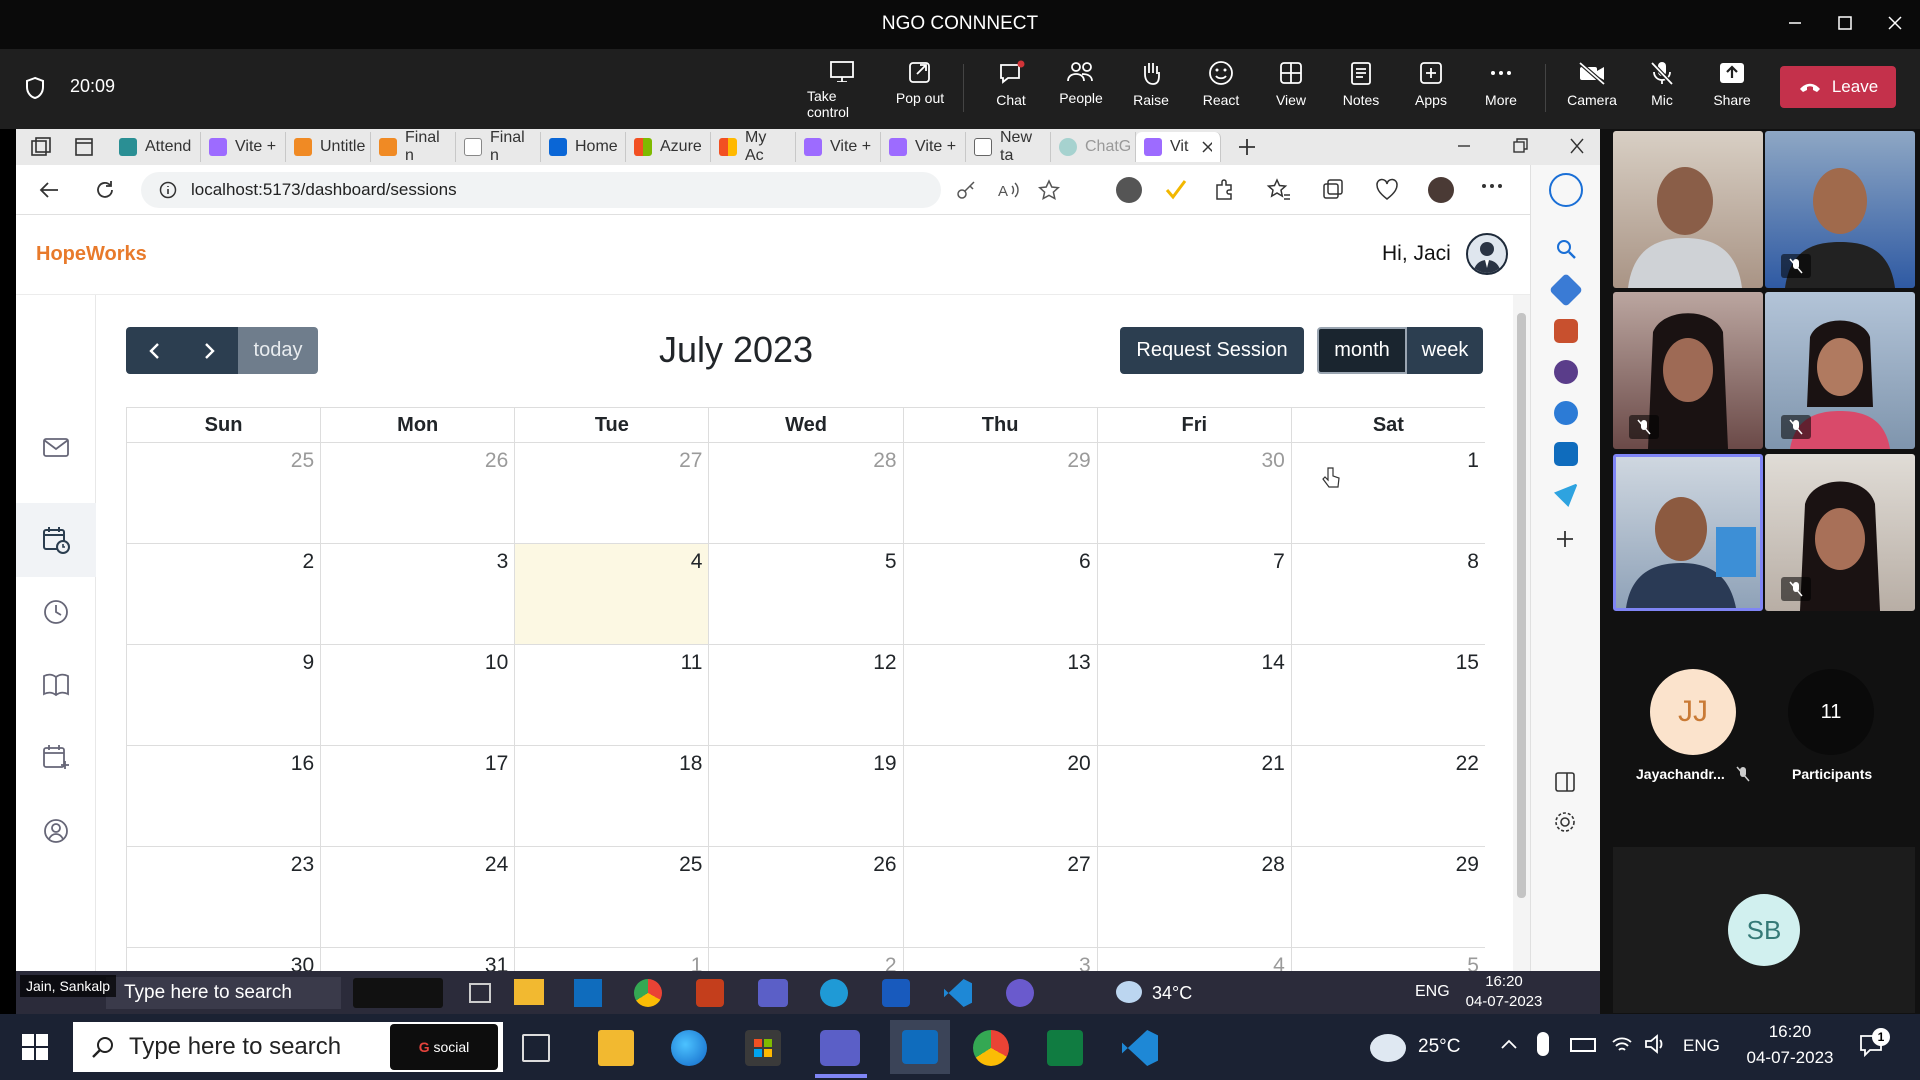 This screenshot has width=1920, height=1080. Describe the element at coordinates (1701, 1046) in the screenshot. I see `language-indicator: ENG` at that location.